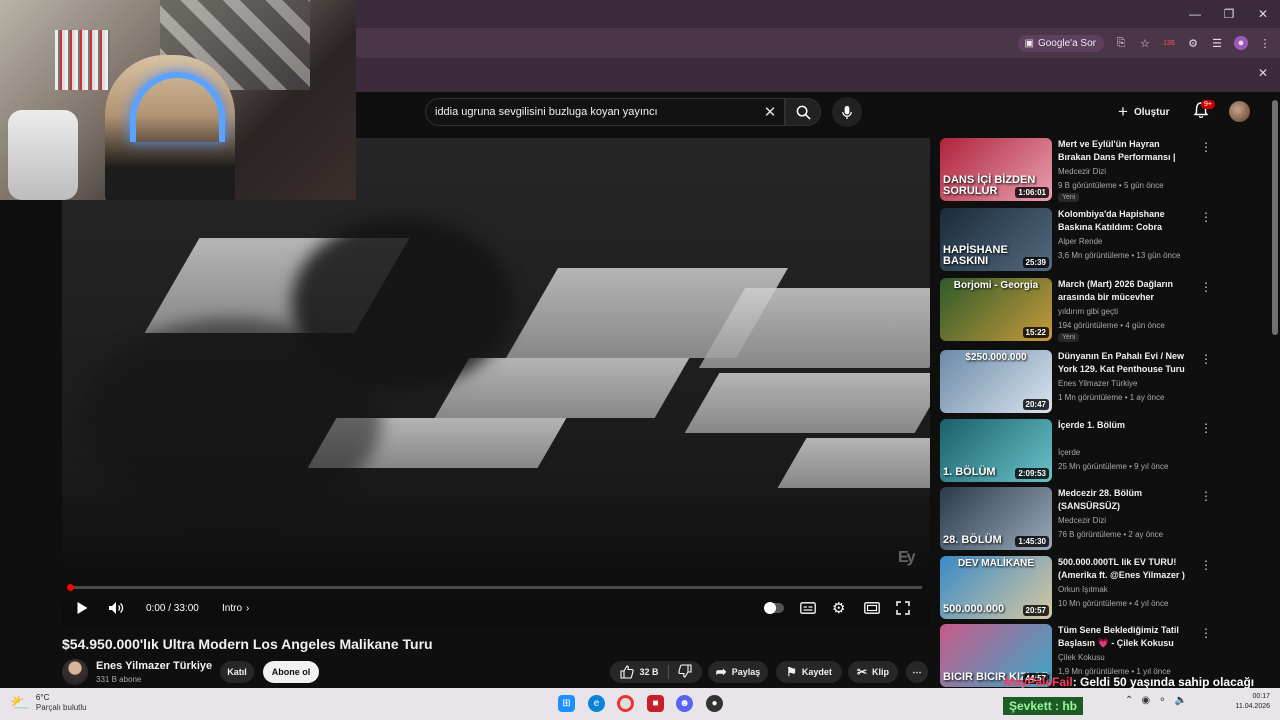 Image resolution: width=1280 pixels, height=720 pixels. Describe the element at coordinates (996, 169) in the screenshot. I see `video-thumbnail: DANS İÇİ BİZDEN SORULUR 1:06:01` at that location.